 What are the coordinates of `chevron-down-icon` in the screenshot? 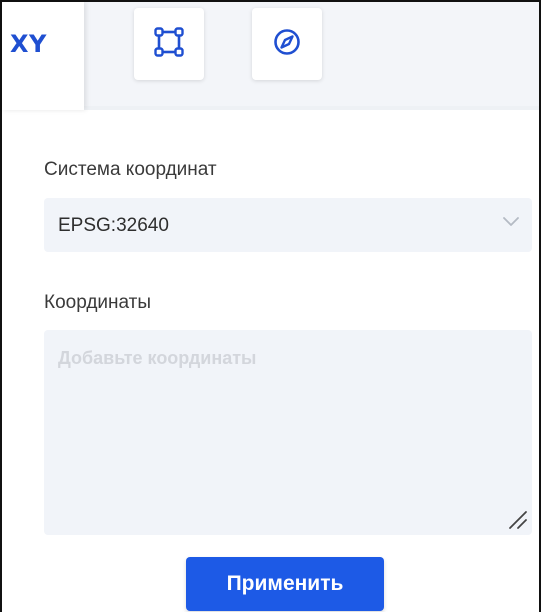 It's located at (511, 221).